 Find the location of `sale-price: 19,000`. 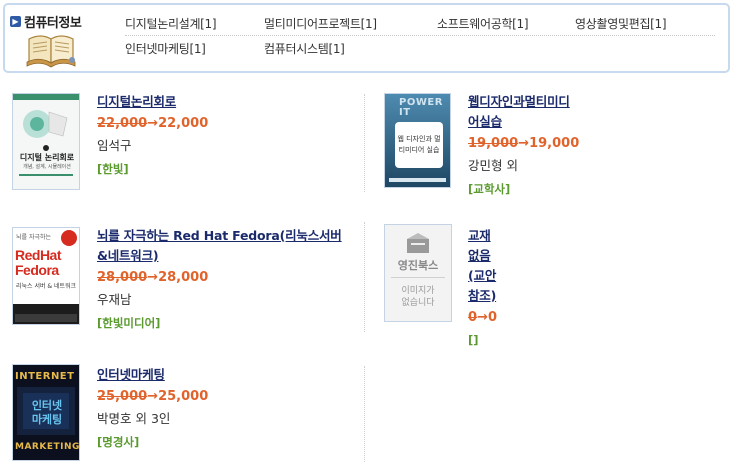

sale-price: 19,000 is located at coordinates (554, 143).